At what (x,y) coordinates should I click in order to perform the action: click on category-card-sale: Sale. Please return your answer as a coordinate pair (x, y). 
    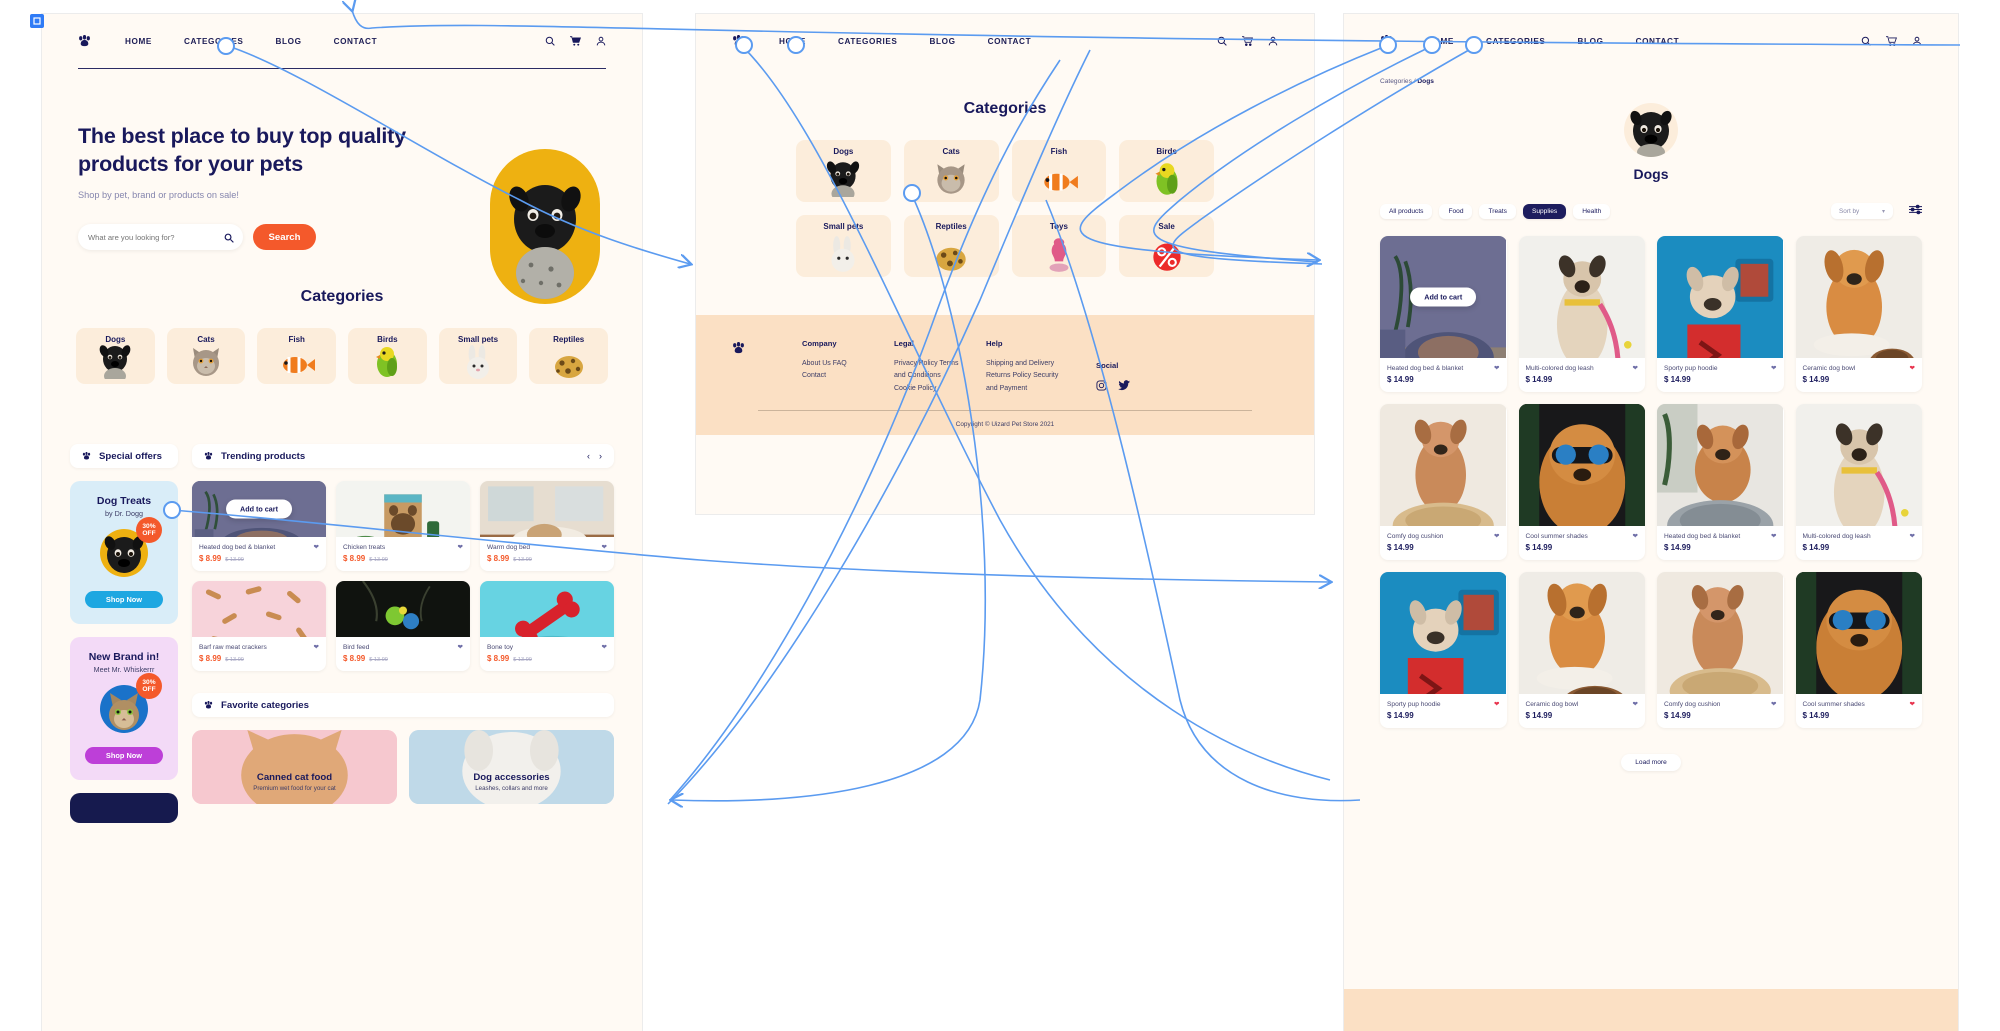
    Looking at the image, I should click on (1166, 246).